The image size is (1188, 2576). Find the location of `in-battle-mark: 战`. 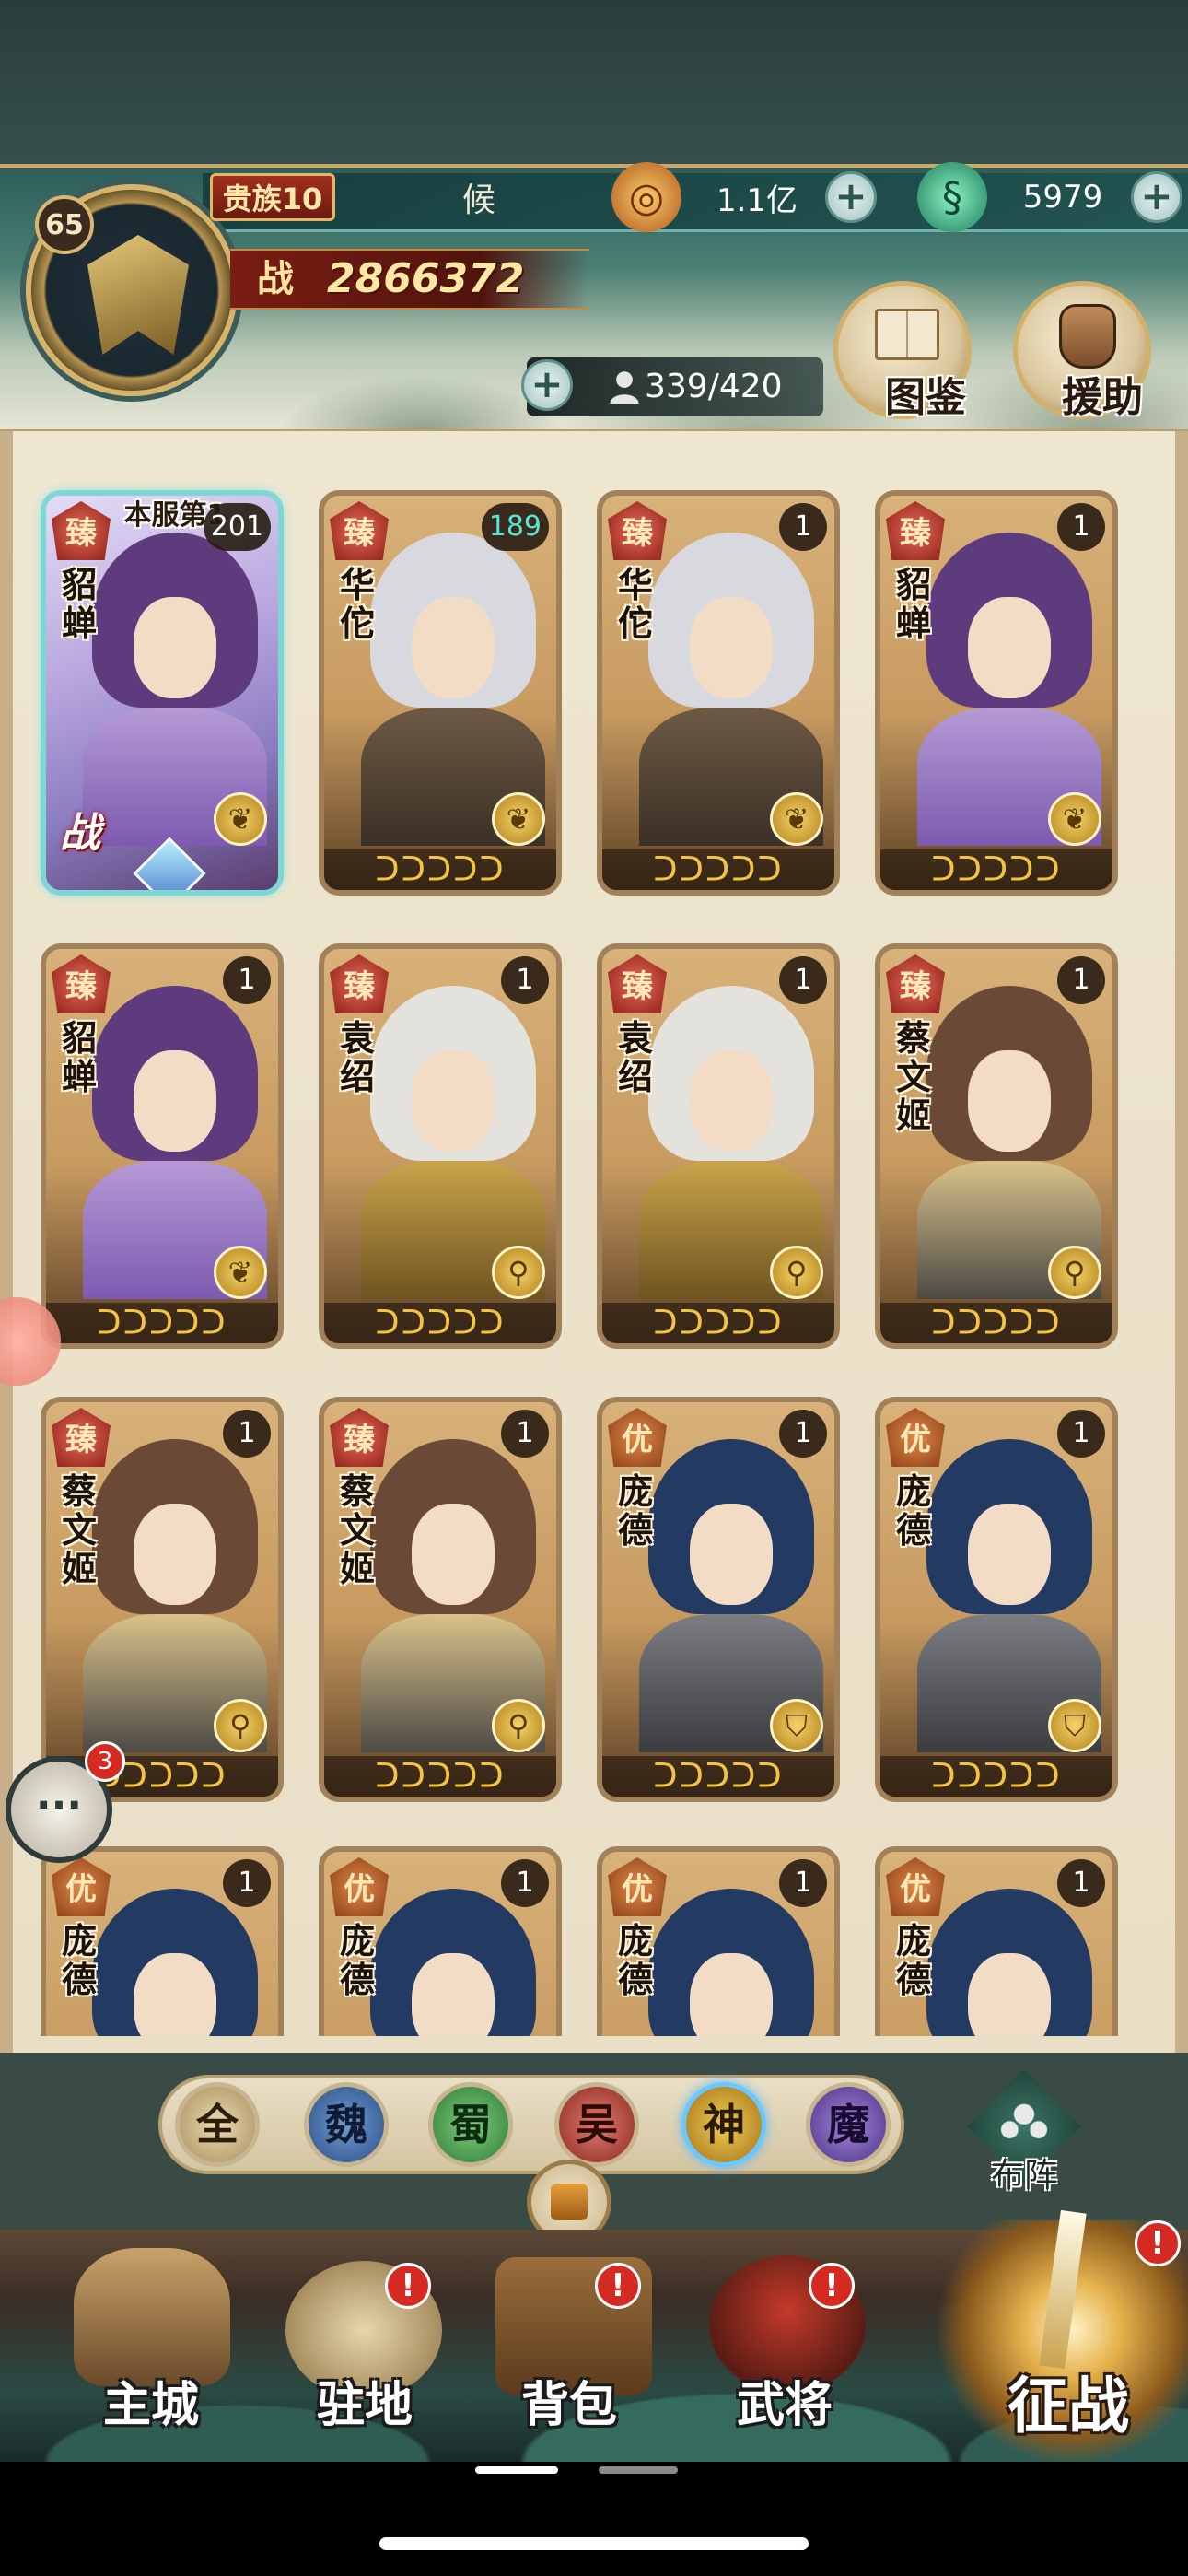

in-battle-mark: 战 is located at coordinates (80, 833).